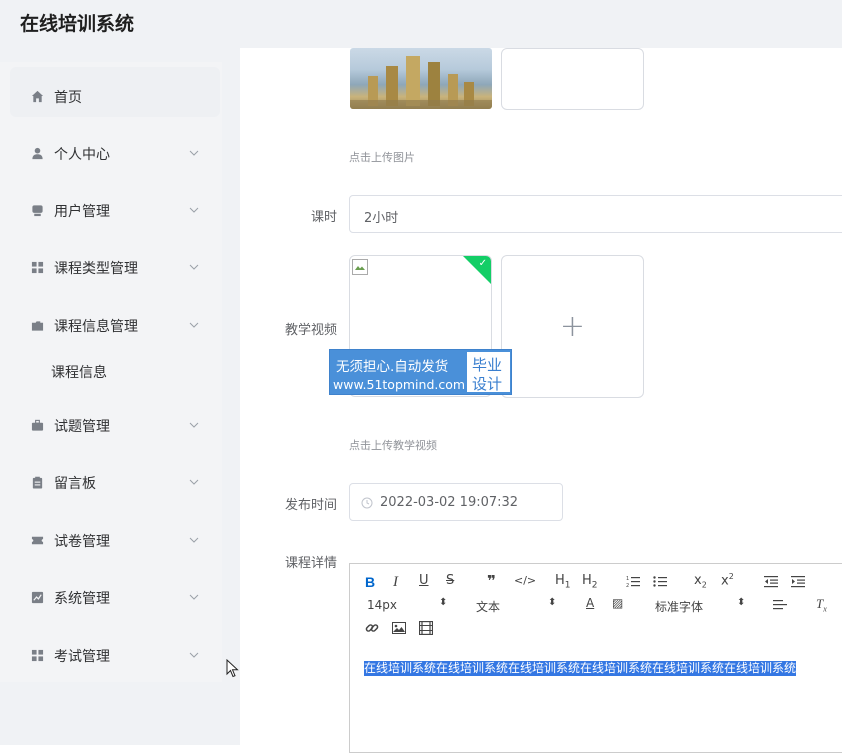 Image resolution: width=842 pixels, height=753 pixels. What do you see at coordinates (111, 421) in the screenshot?
I see `sidebar-item-questions: 试题管理` at bounding box center [111, 421].